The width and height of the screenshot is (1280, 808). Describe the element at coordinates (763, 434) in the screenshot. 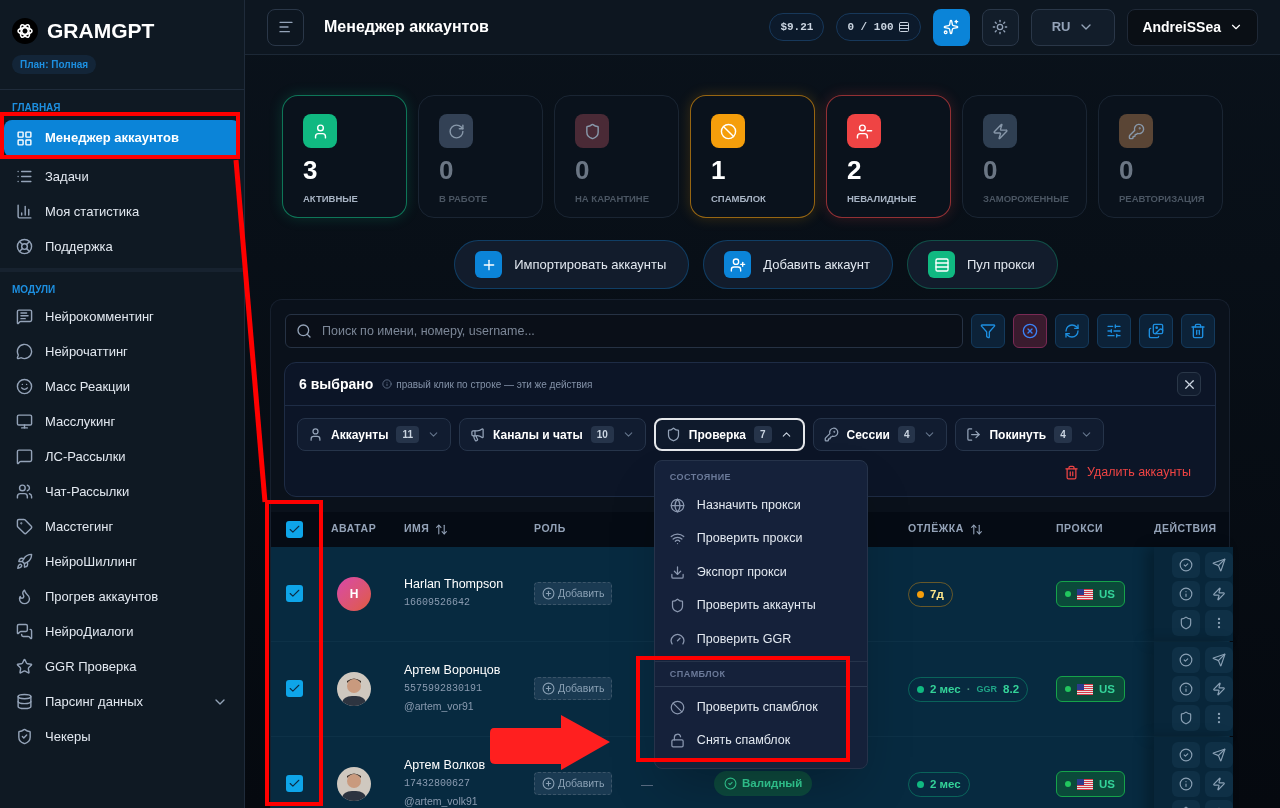

I see `count-badge: 7` at that location.